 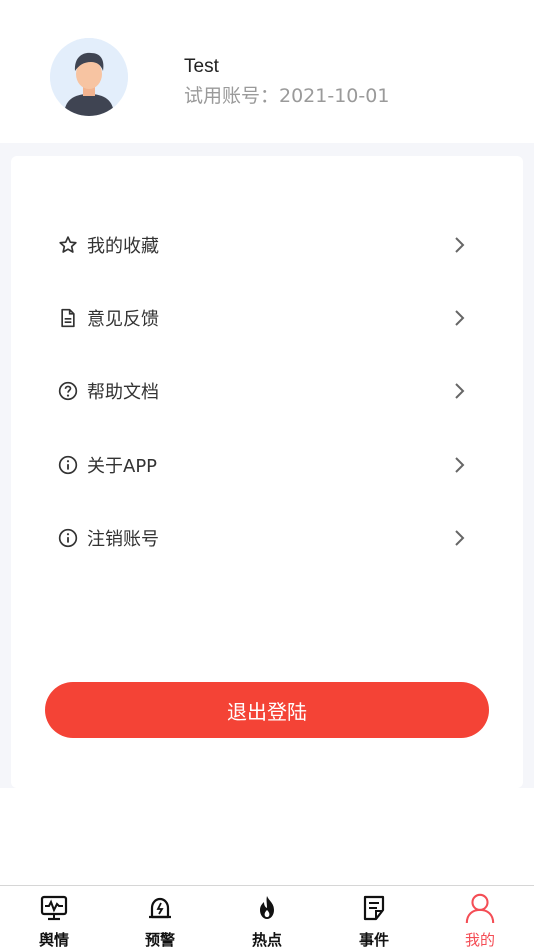 What do you see at coordinates (374, 908) in the screenshot?
I see `note-icon` at bounding box center [374, 908].